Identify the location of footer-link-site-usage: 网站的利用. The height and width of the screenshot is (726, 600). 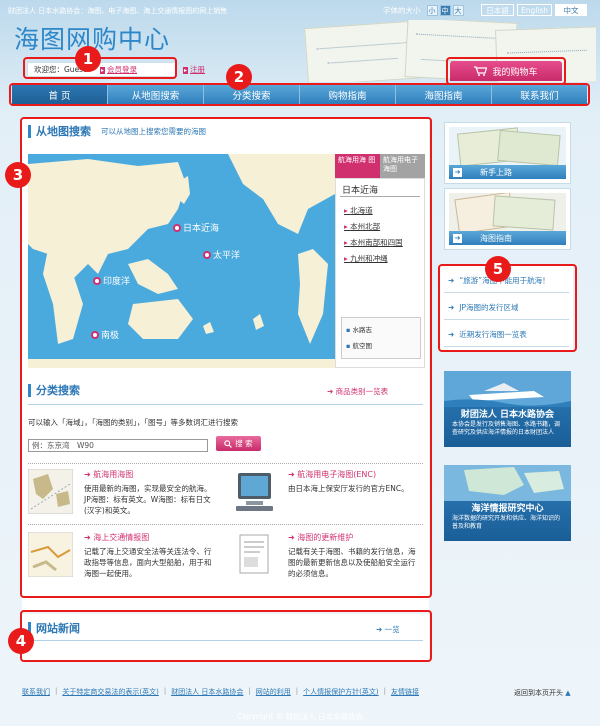
(273, 692).